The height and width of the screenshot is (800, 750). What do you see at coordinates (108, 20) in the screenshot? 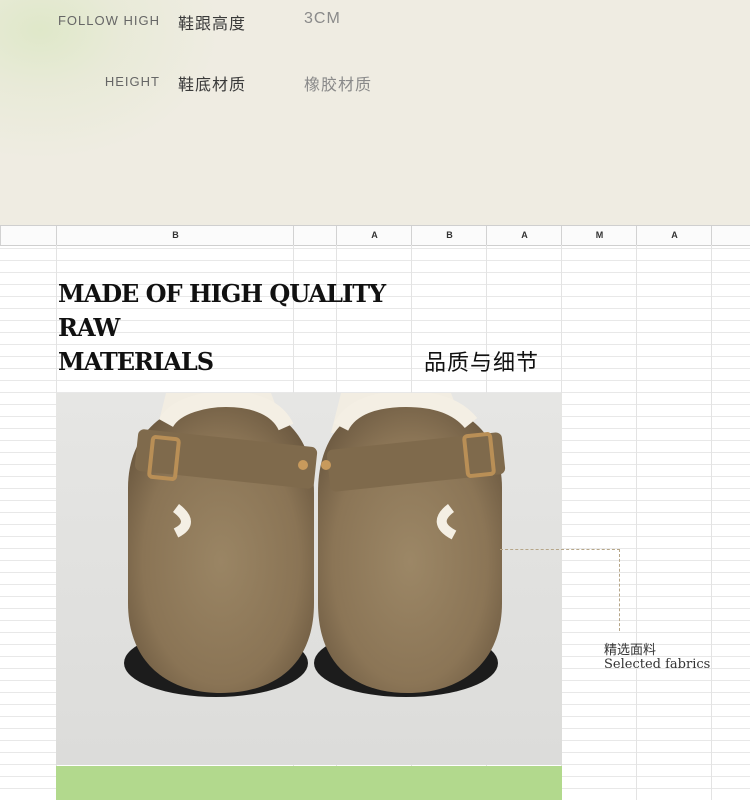
I see `spec-label-en: FOLLOW HIGH` at bounding box center [108, 20].